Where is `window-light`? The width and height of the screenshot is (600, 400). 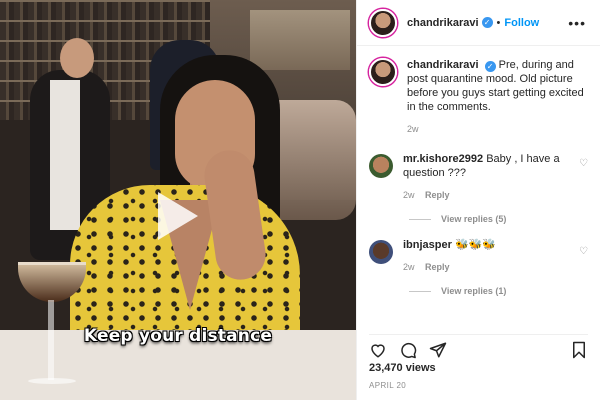 window-light is located at coordinates (300, 40).